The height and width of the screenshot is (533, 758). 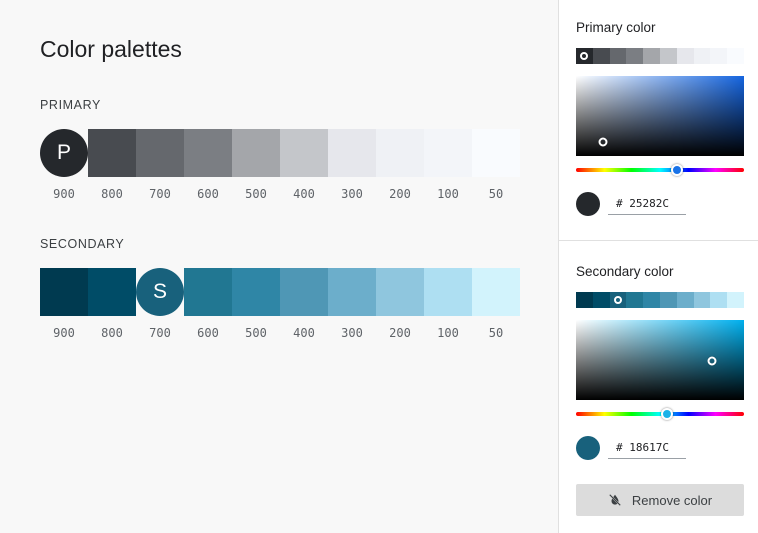 I want to click on primary-shade-label: 100, so click(x=448, y=194).